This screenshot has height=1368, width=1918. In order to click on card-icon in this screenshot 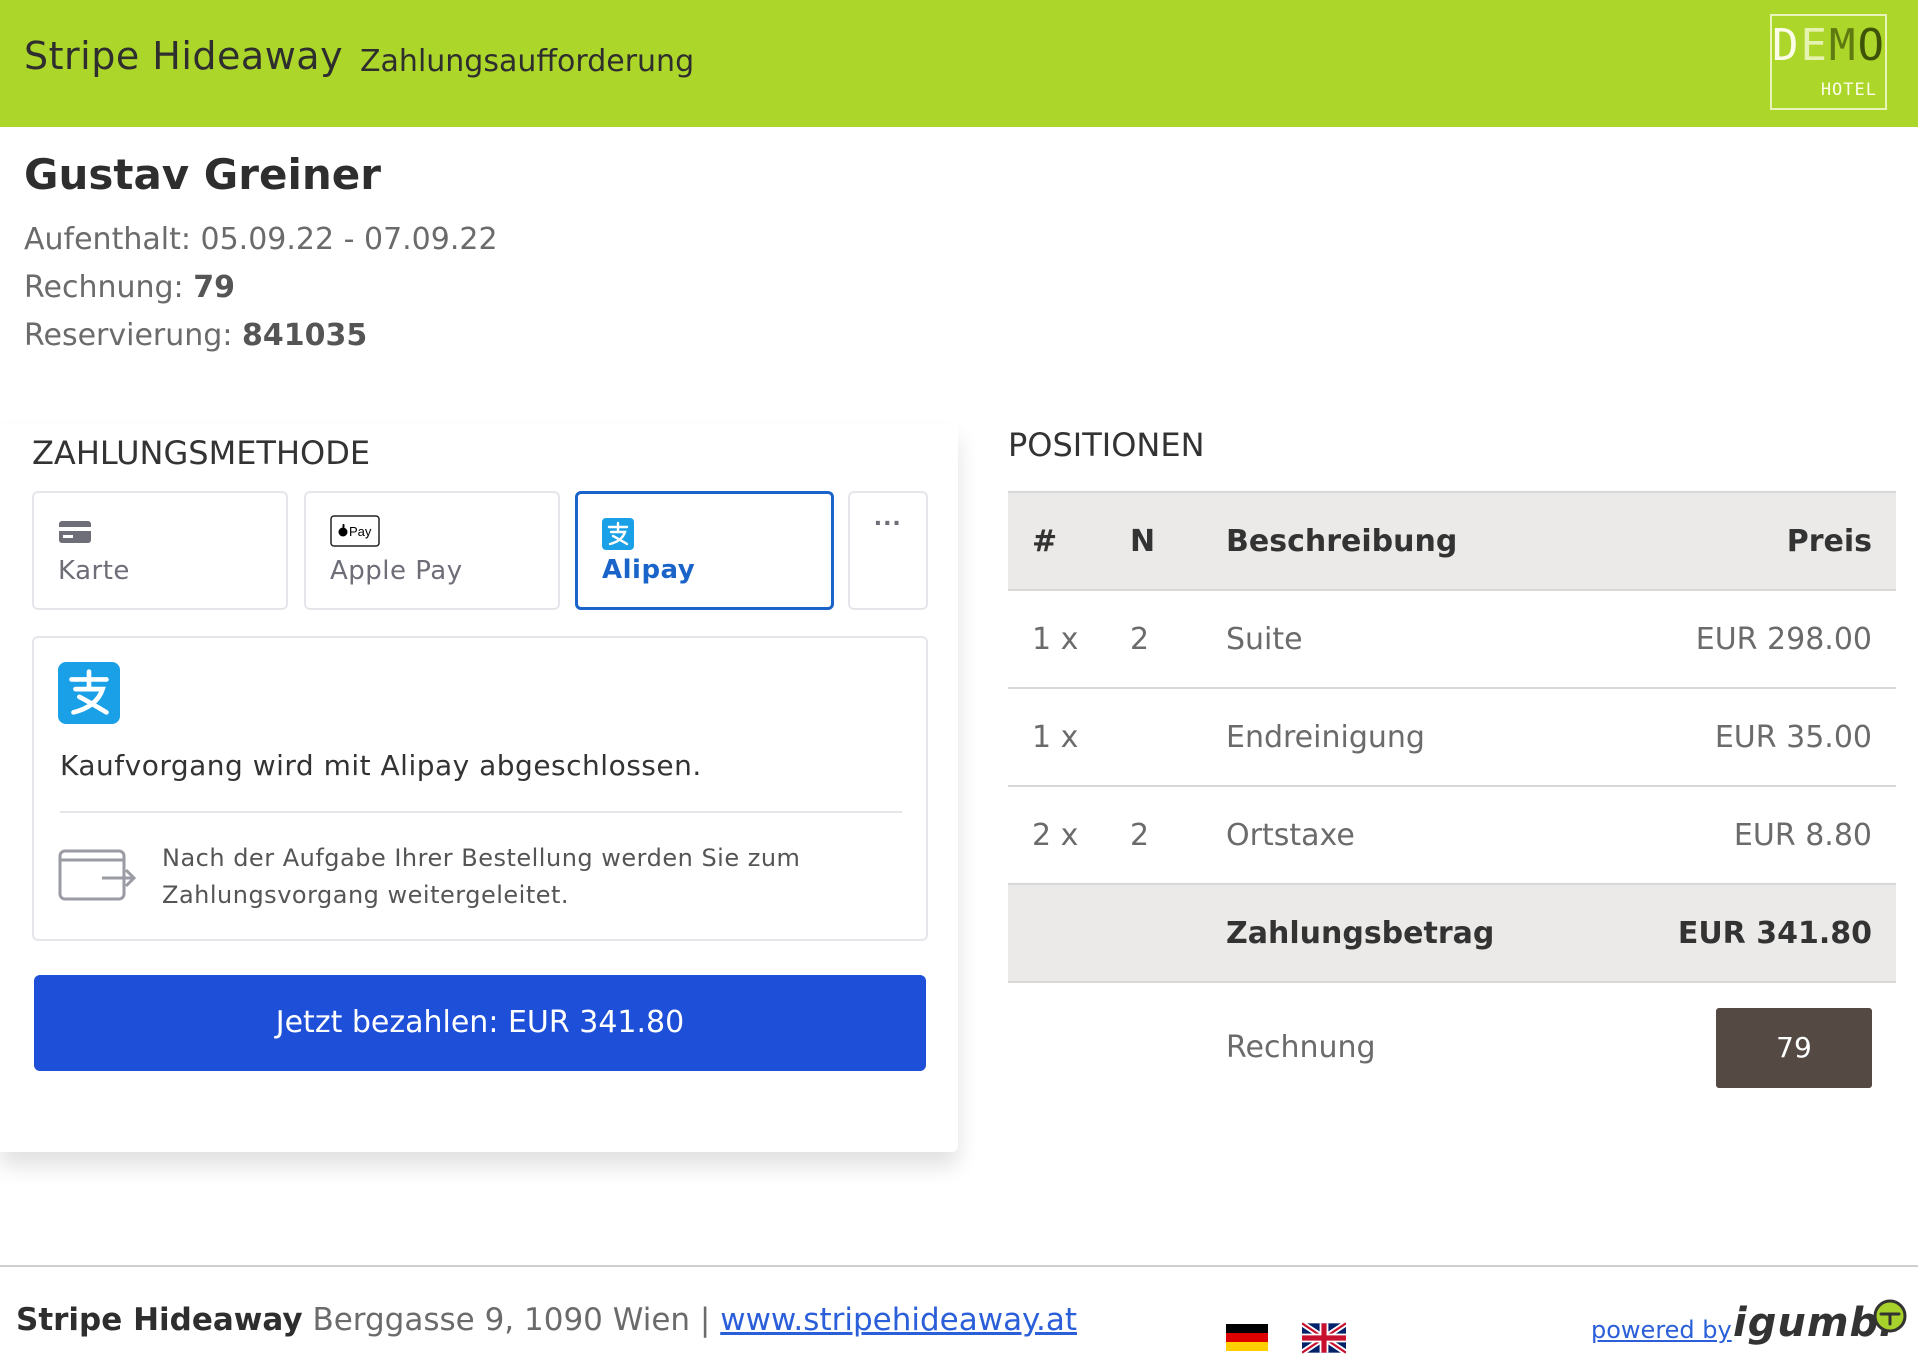, I will do `click(75, 534)`.